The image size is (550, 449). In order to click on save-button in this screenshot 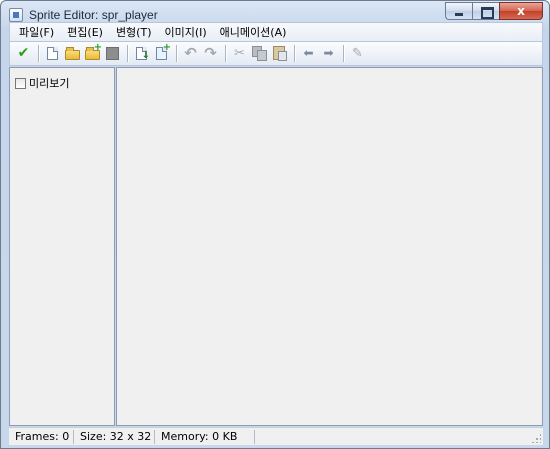, I will do `click(112, 53)`.